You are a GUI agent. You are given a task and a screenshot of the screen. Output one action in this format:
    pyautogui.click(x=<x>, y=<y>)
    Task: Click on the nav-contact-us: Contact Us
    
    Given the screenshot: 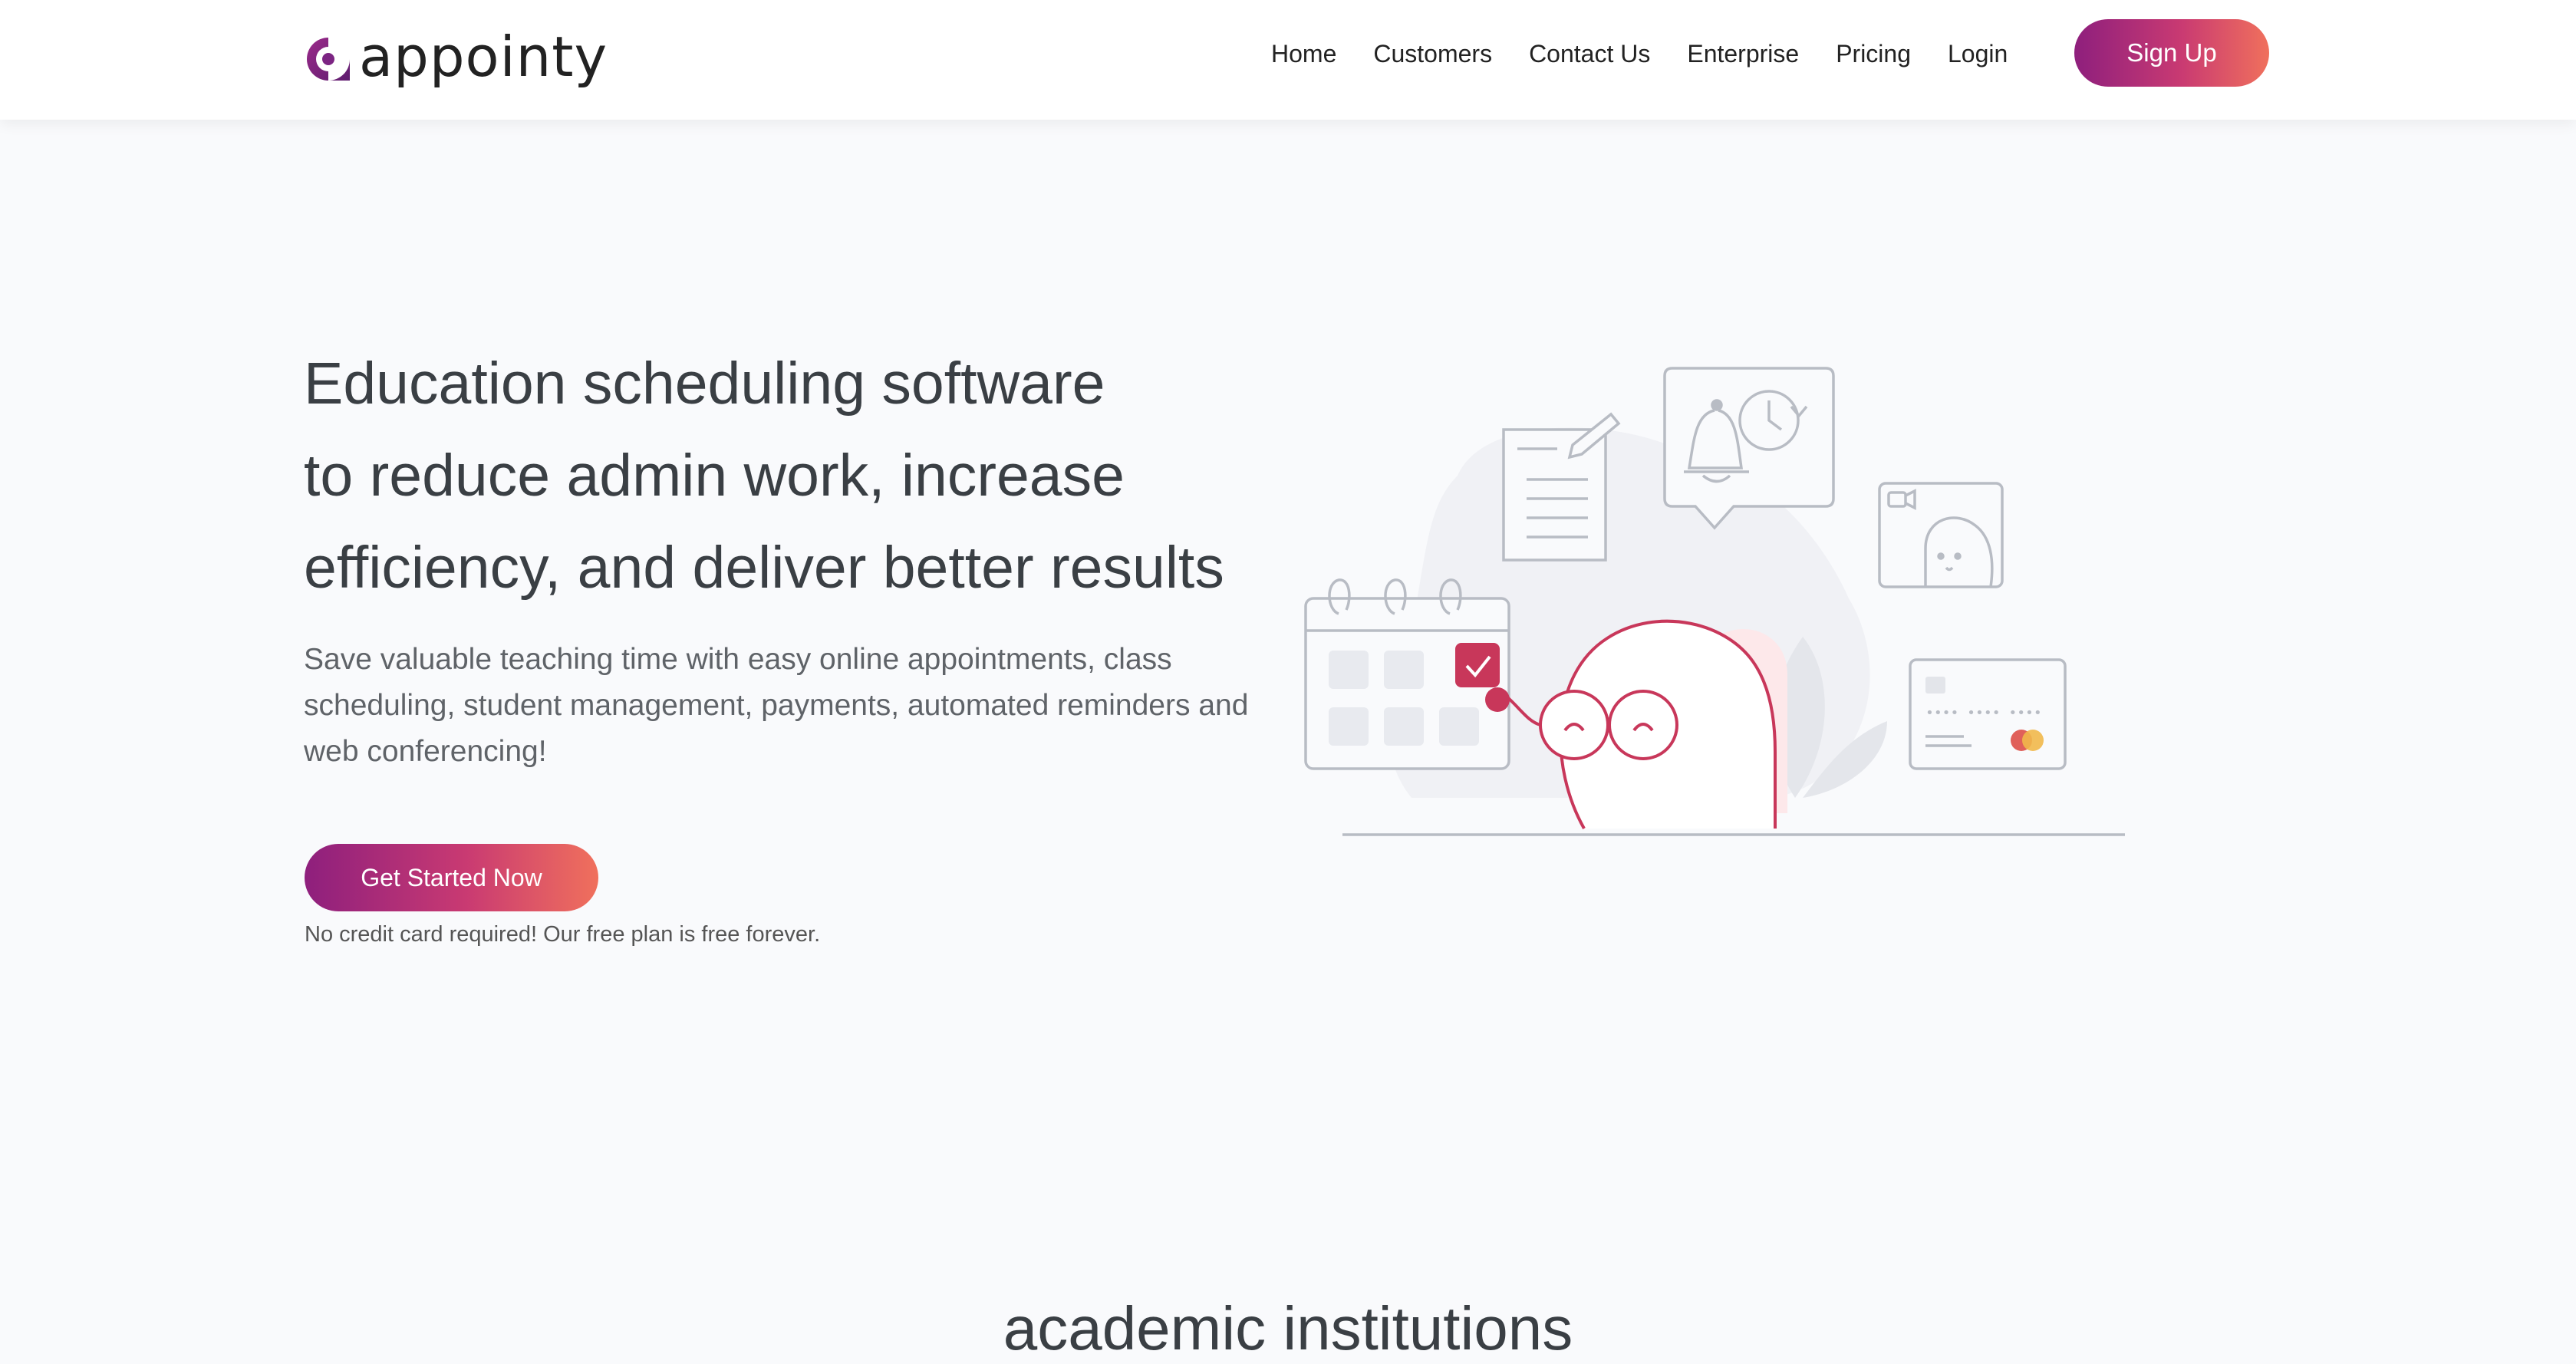 What is the action you would take?
    pyautogui.click(x=1589, y=54)
    